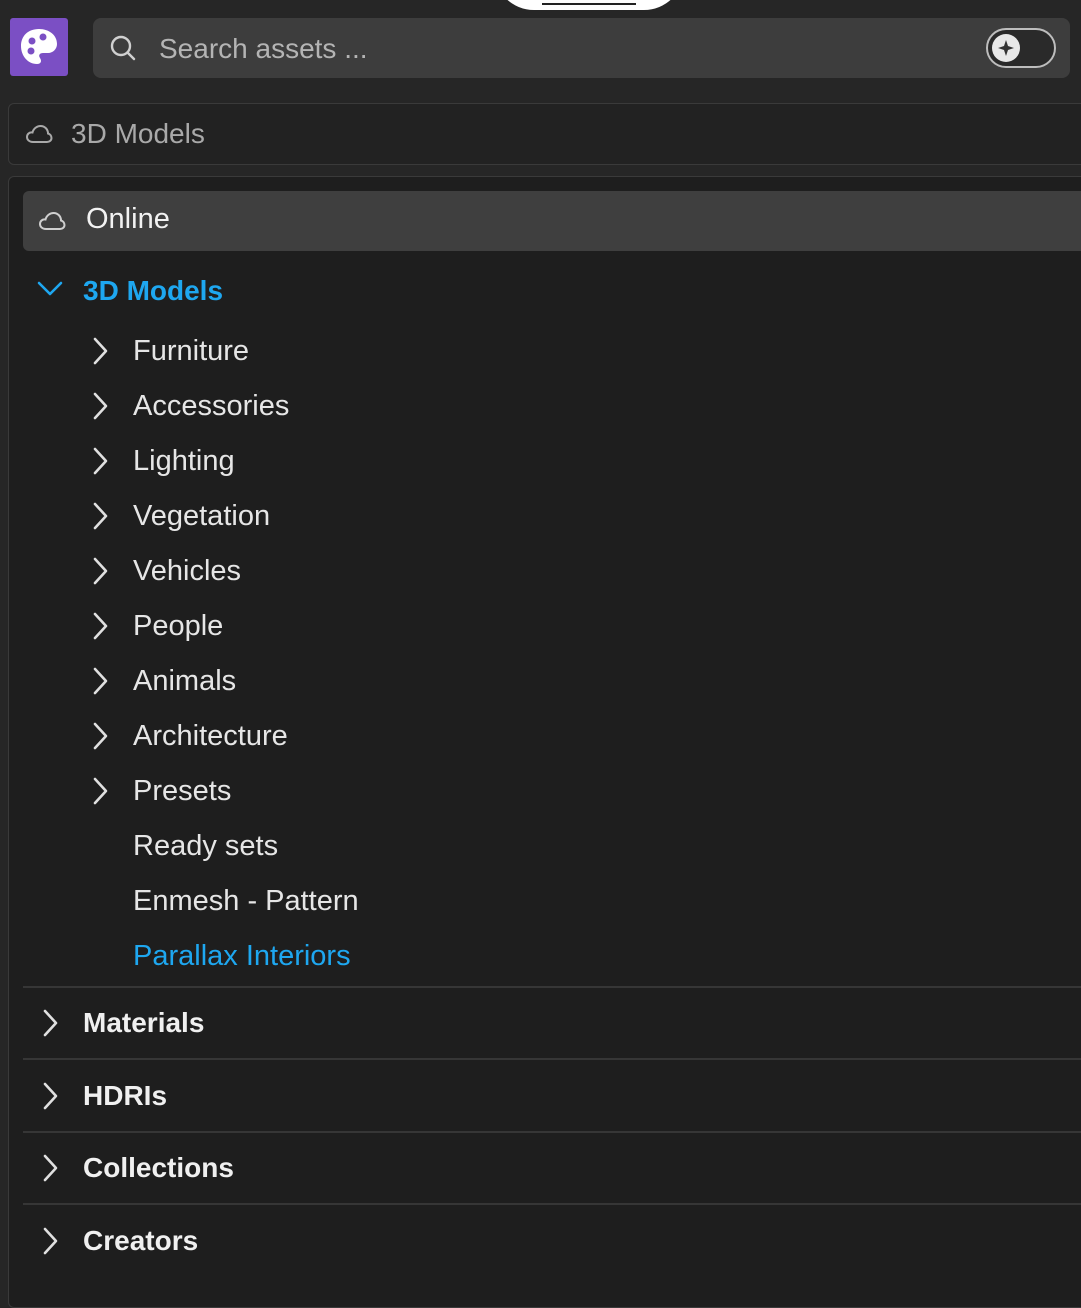 The width and height of the screenshot is (1081, 1308). Describe the element at coordinates (206, 845) in the screenshot. I see `leaf-item-label: Ready sets` at that location.